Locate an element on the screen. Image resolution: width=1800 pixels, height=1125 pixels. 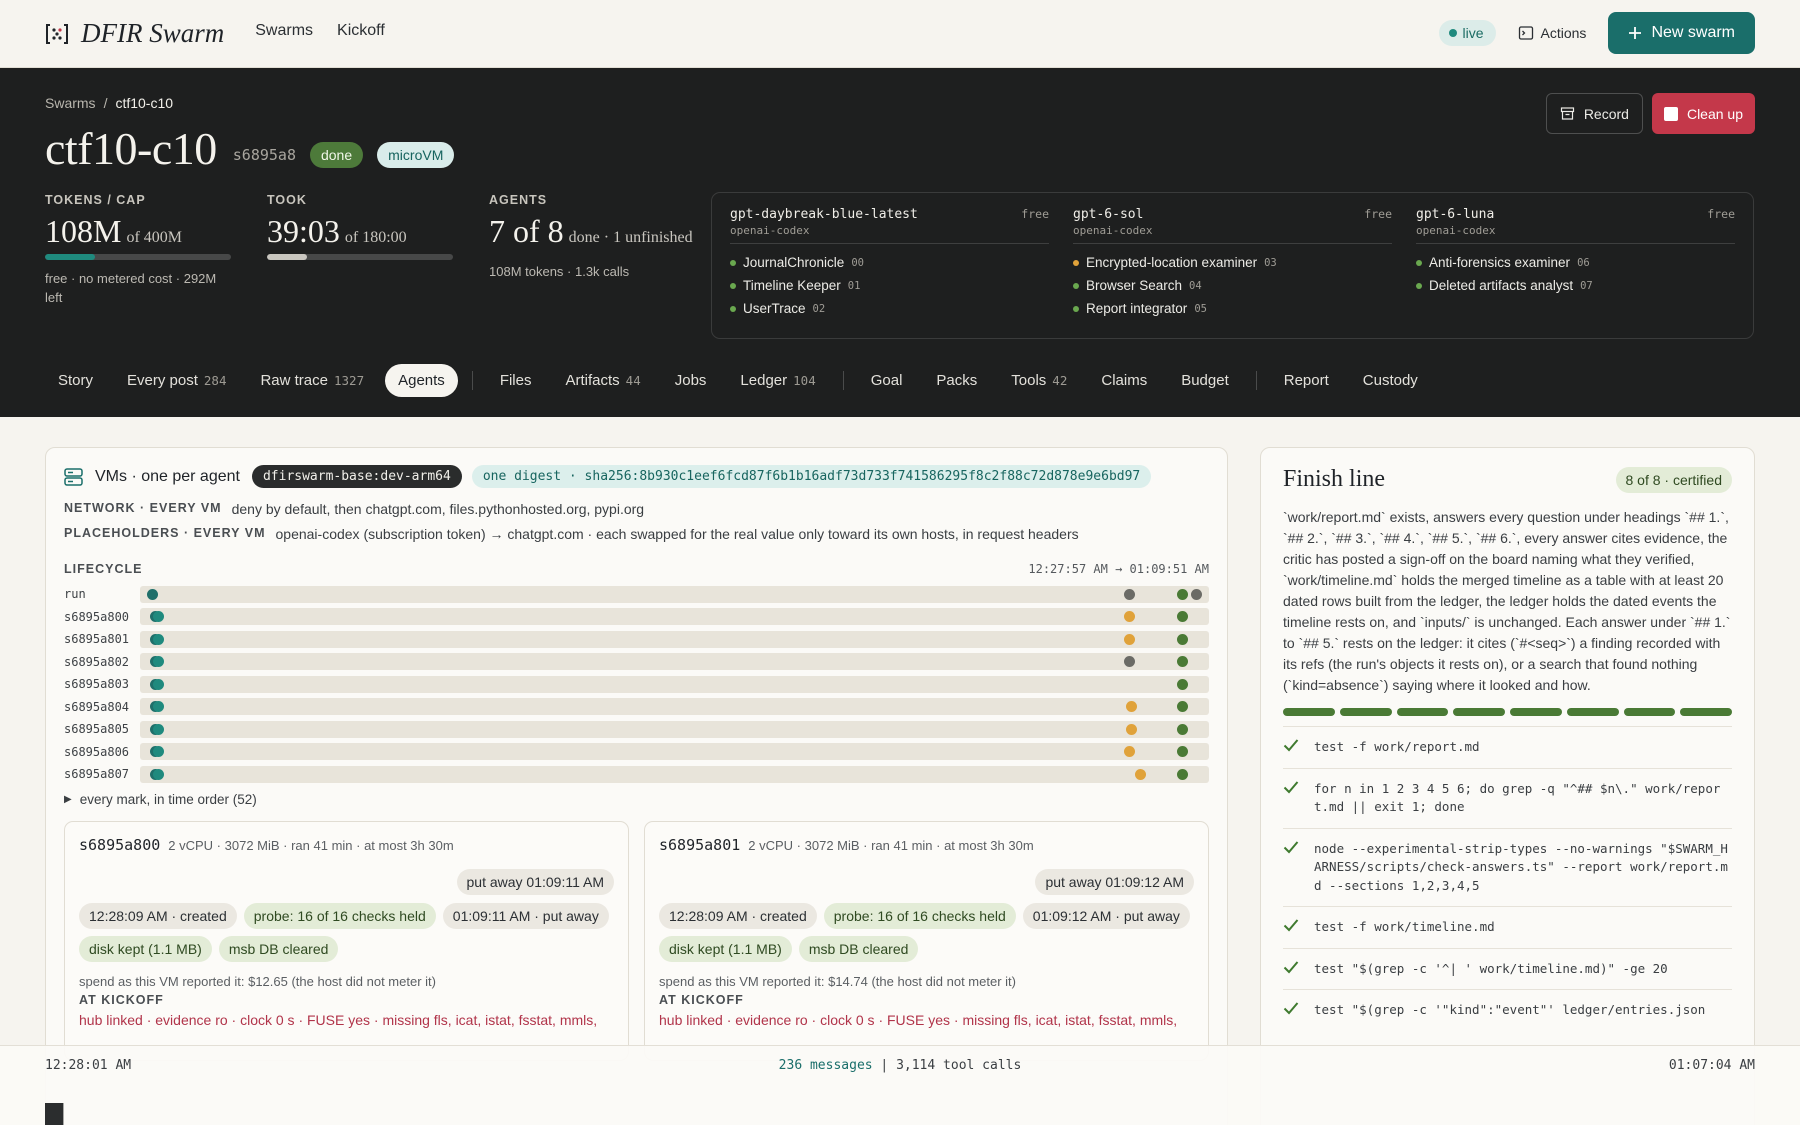
actions-label: Actions is located at coordinates (1563, 33).